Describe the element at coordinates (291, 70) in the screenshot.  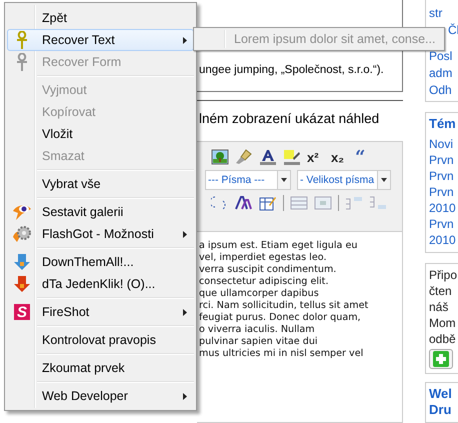
I see `notice-text: ungee jumping, „Společnost, s.r.o.“).` at that location.